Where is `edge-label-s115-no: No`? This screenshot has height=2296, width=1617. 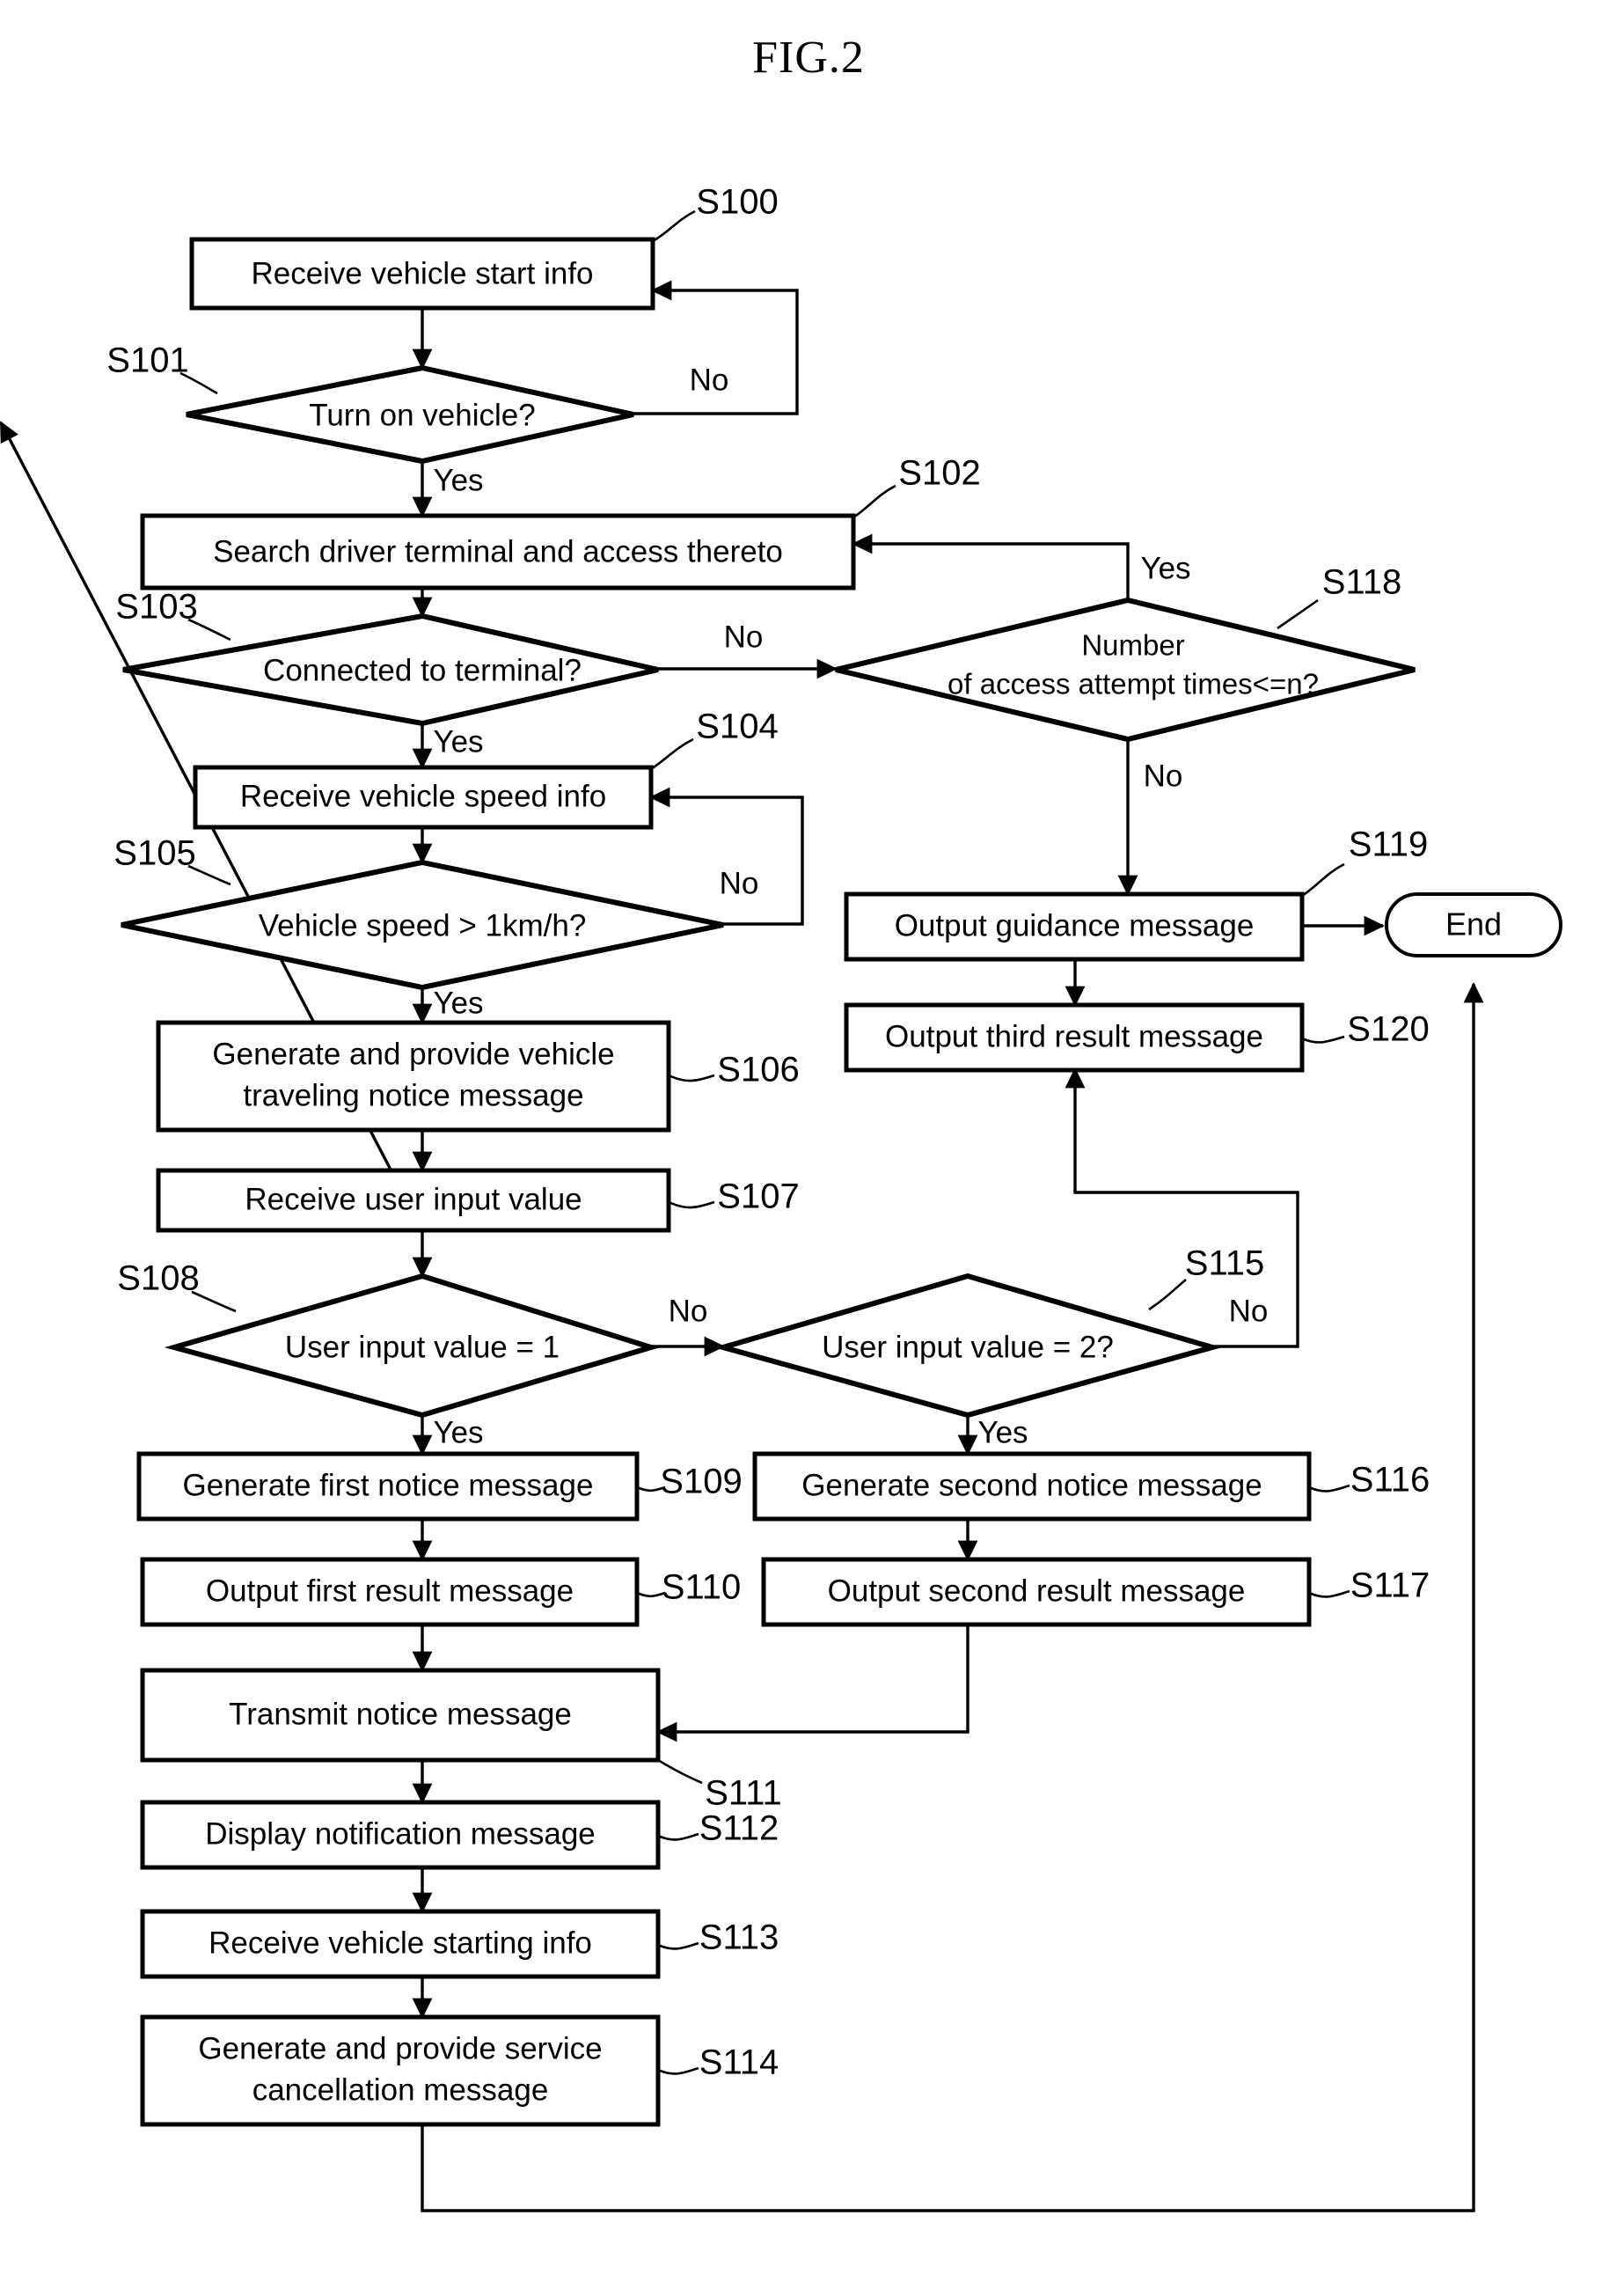
edge-label-s115-no: No is located at coordinates (1249, 1311).